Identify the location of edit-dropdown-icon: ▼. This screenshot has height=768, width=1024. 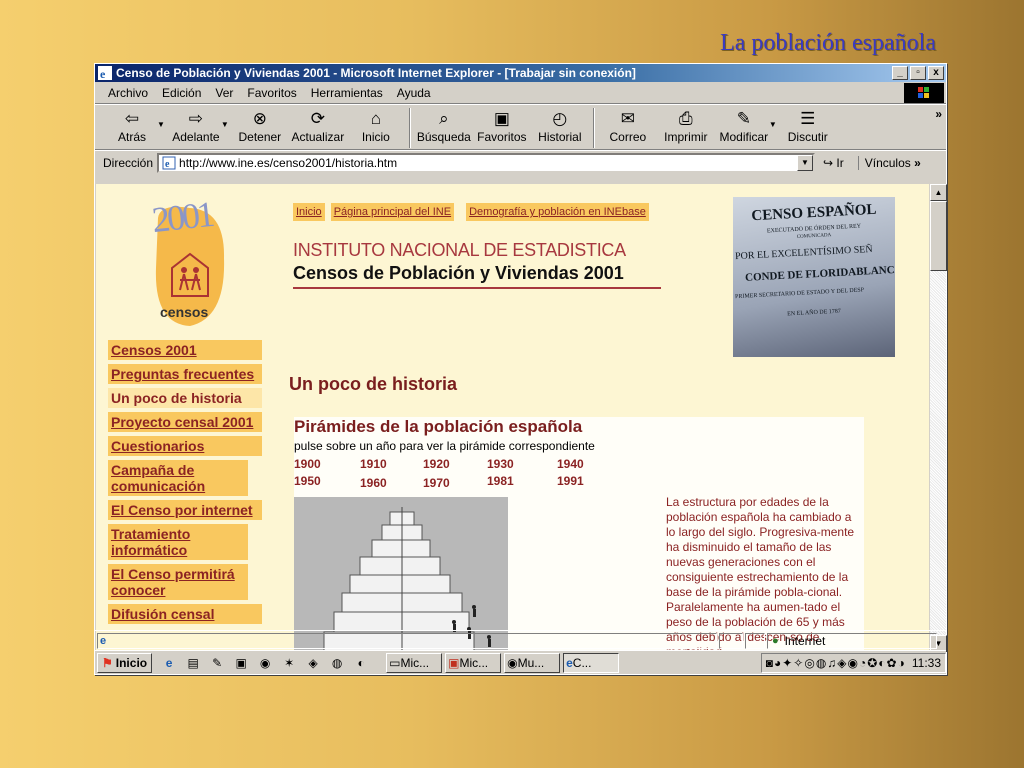
(773, 124).